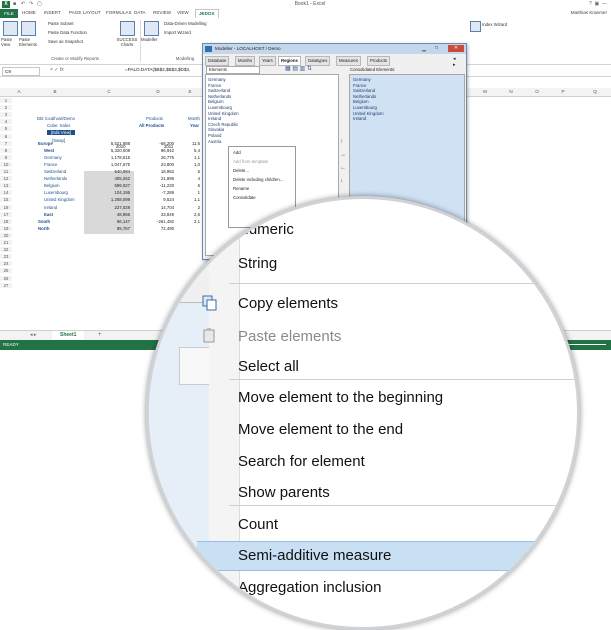 This screenshot has width=611, height=630. What do you see at coordinates (359, 118) in the screenshot?
I see `consolidated-item: Ireland` at bounding box center [359, 118].